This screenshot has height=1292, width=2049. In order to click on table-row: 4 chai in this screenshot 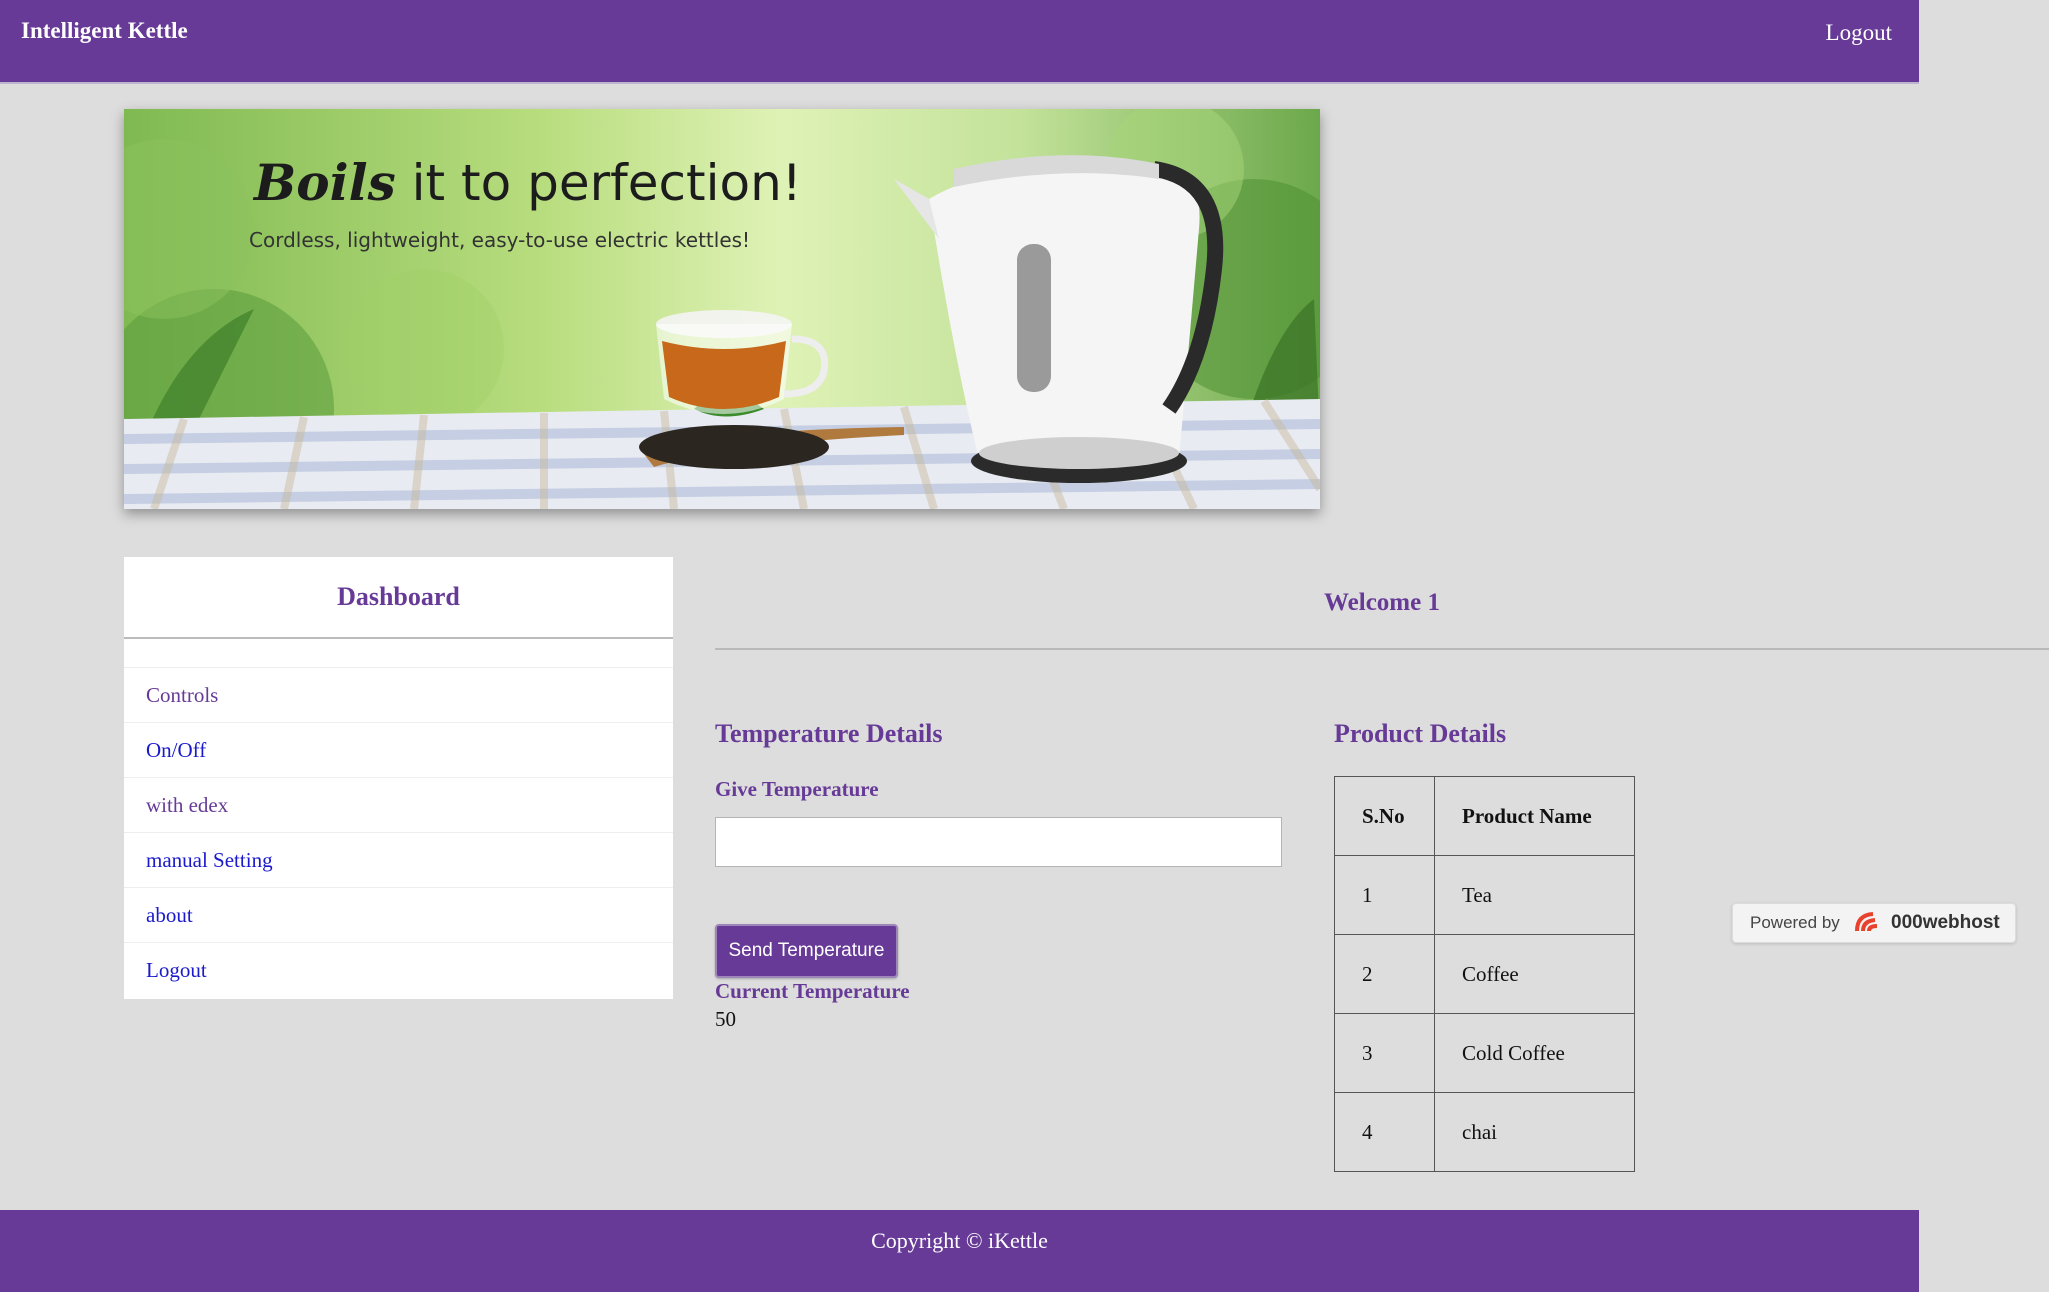, I will do `click(1484, 1132)`.